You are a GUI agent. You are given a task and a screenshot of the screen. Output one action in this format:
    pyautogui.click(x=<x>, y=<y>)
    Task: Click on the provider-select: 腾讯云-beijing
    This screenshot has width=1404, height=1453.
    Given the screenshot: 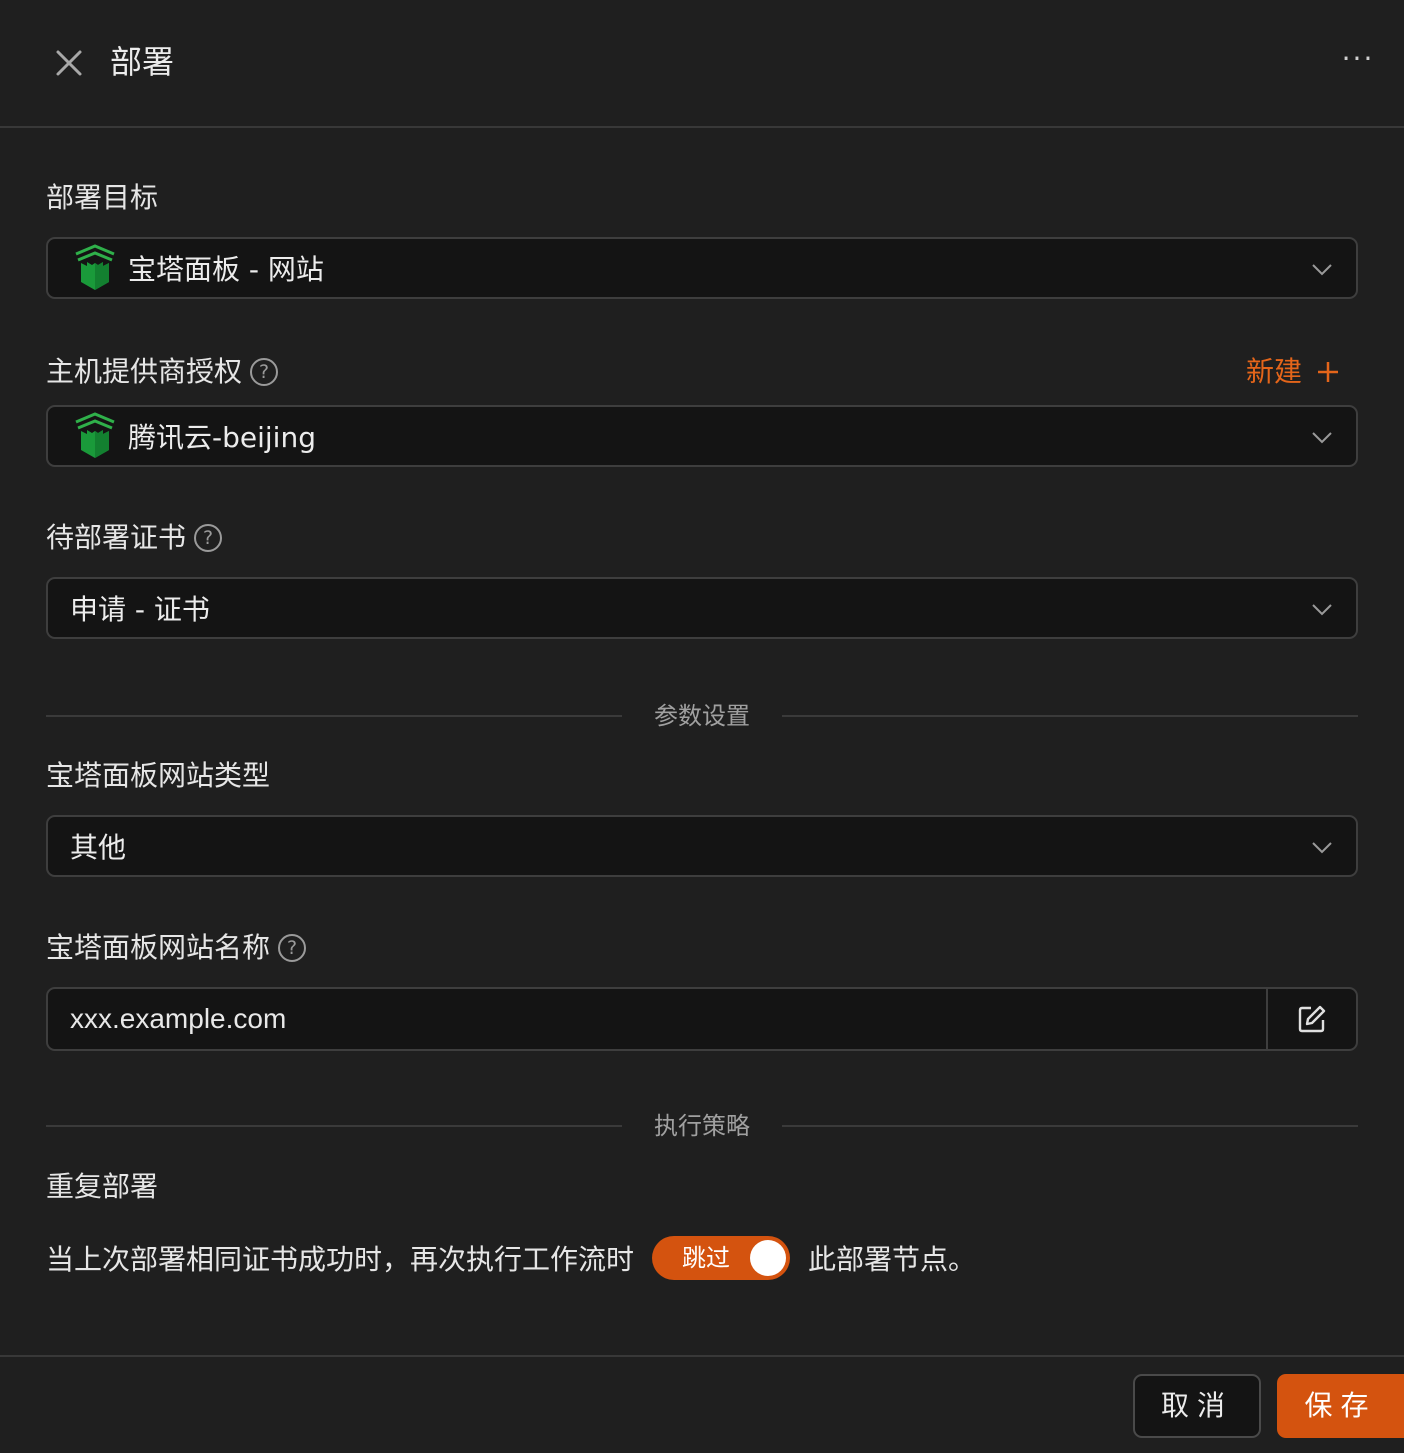 What is the action you would take?
    pyautogui.click(x=702, y=436)
    